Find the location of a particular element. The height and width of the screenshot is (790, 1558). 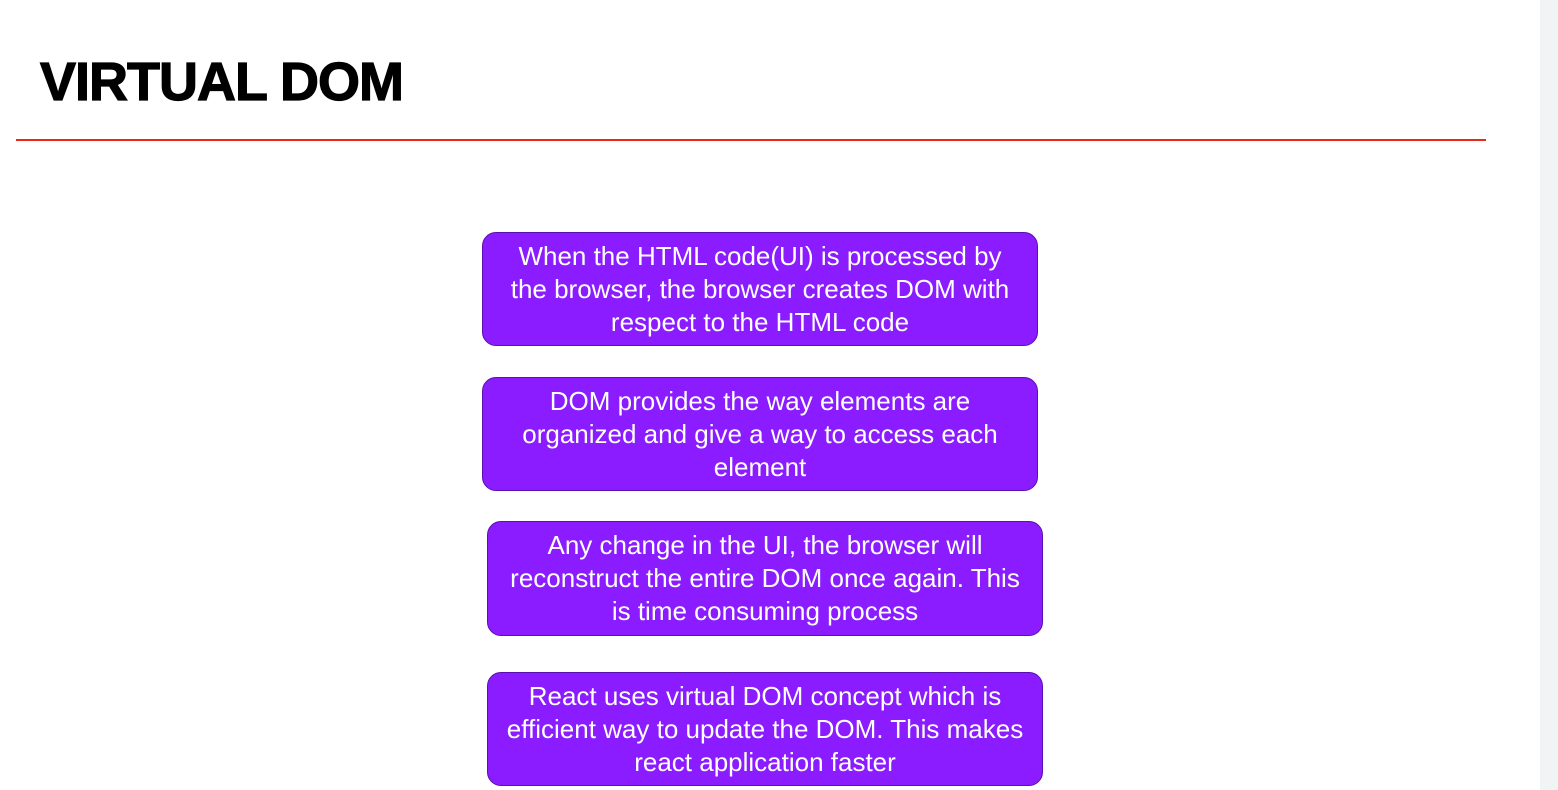

slide-title: VIRTUAL DOM is located at coordinates (221, 81).